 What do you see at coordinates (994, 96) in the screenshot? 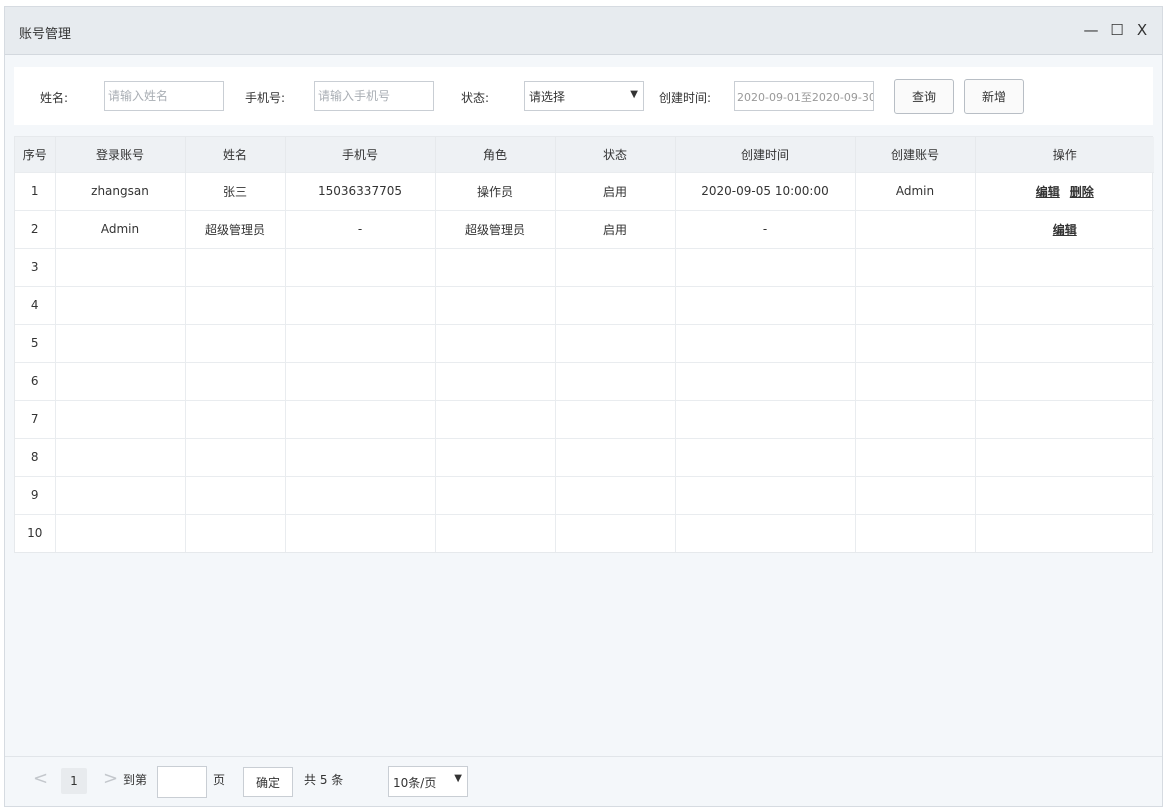
I see `add-button: 新增` at bounding box center [994, 96].